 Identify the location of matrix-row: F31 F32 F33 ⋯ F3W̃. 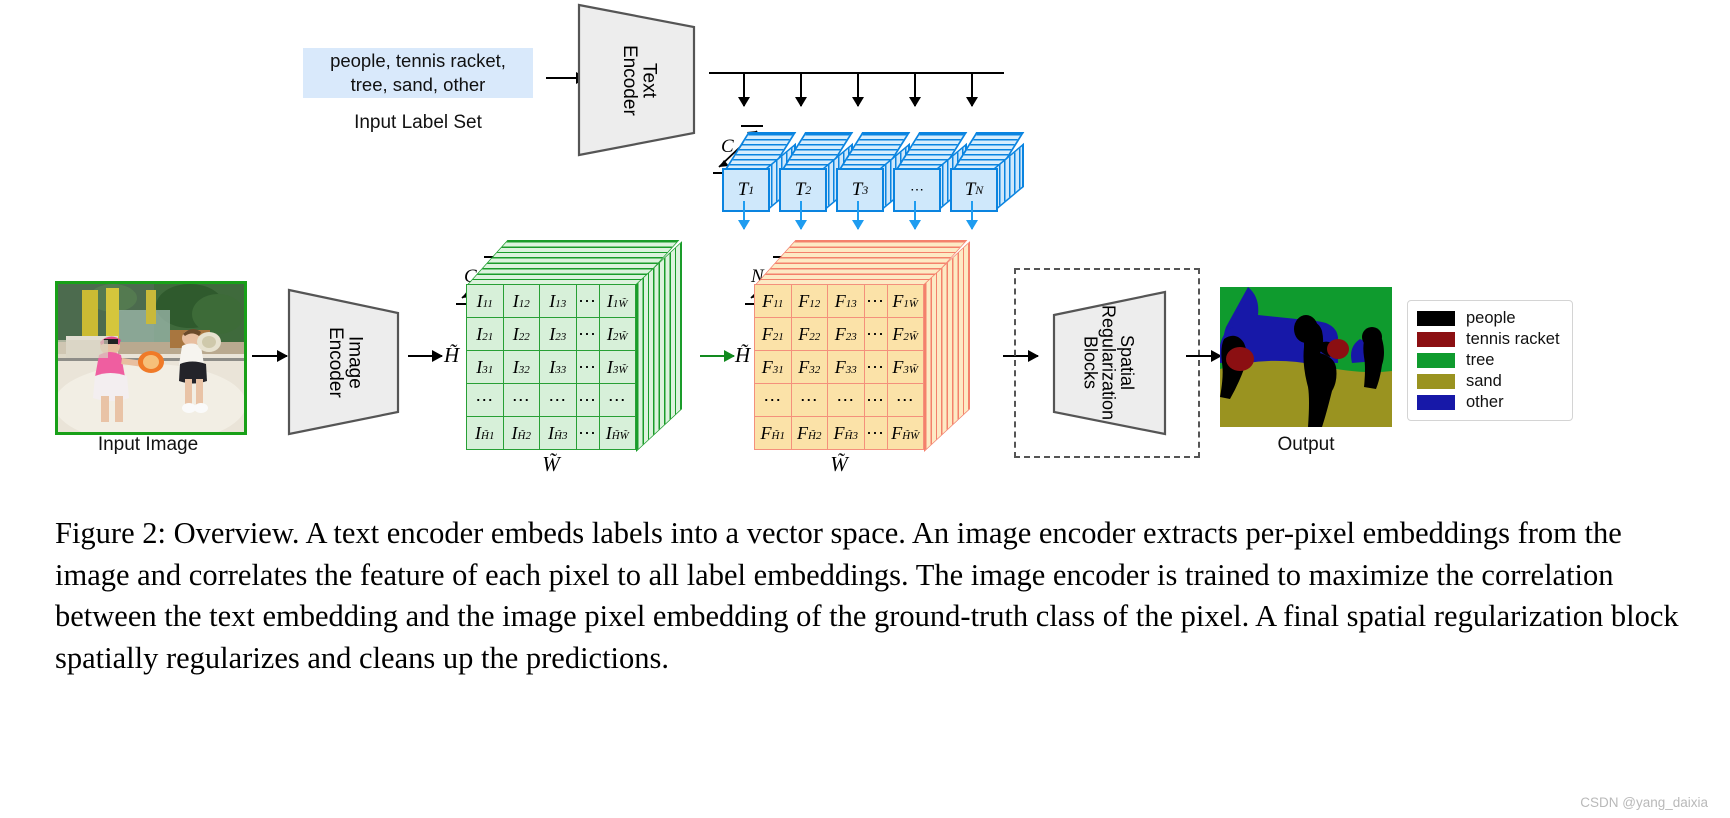
(839, 367).